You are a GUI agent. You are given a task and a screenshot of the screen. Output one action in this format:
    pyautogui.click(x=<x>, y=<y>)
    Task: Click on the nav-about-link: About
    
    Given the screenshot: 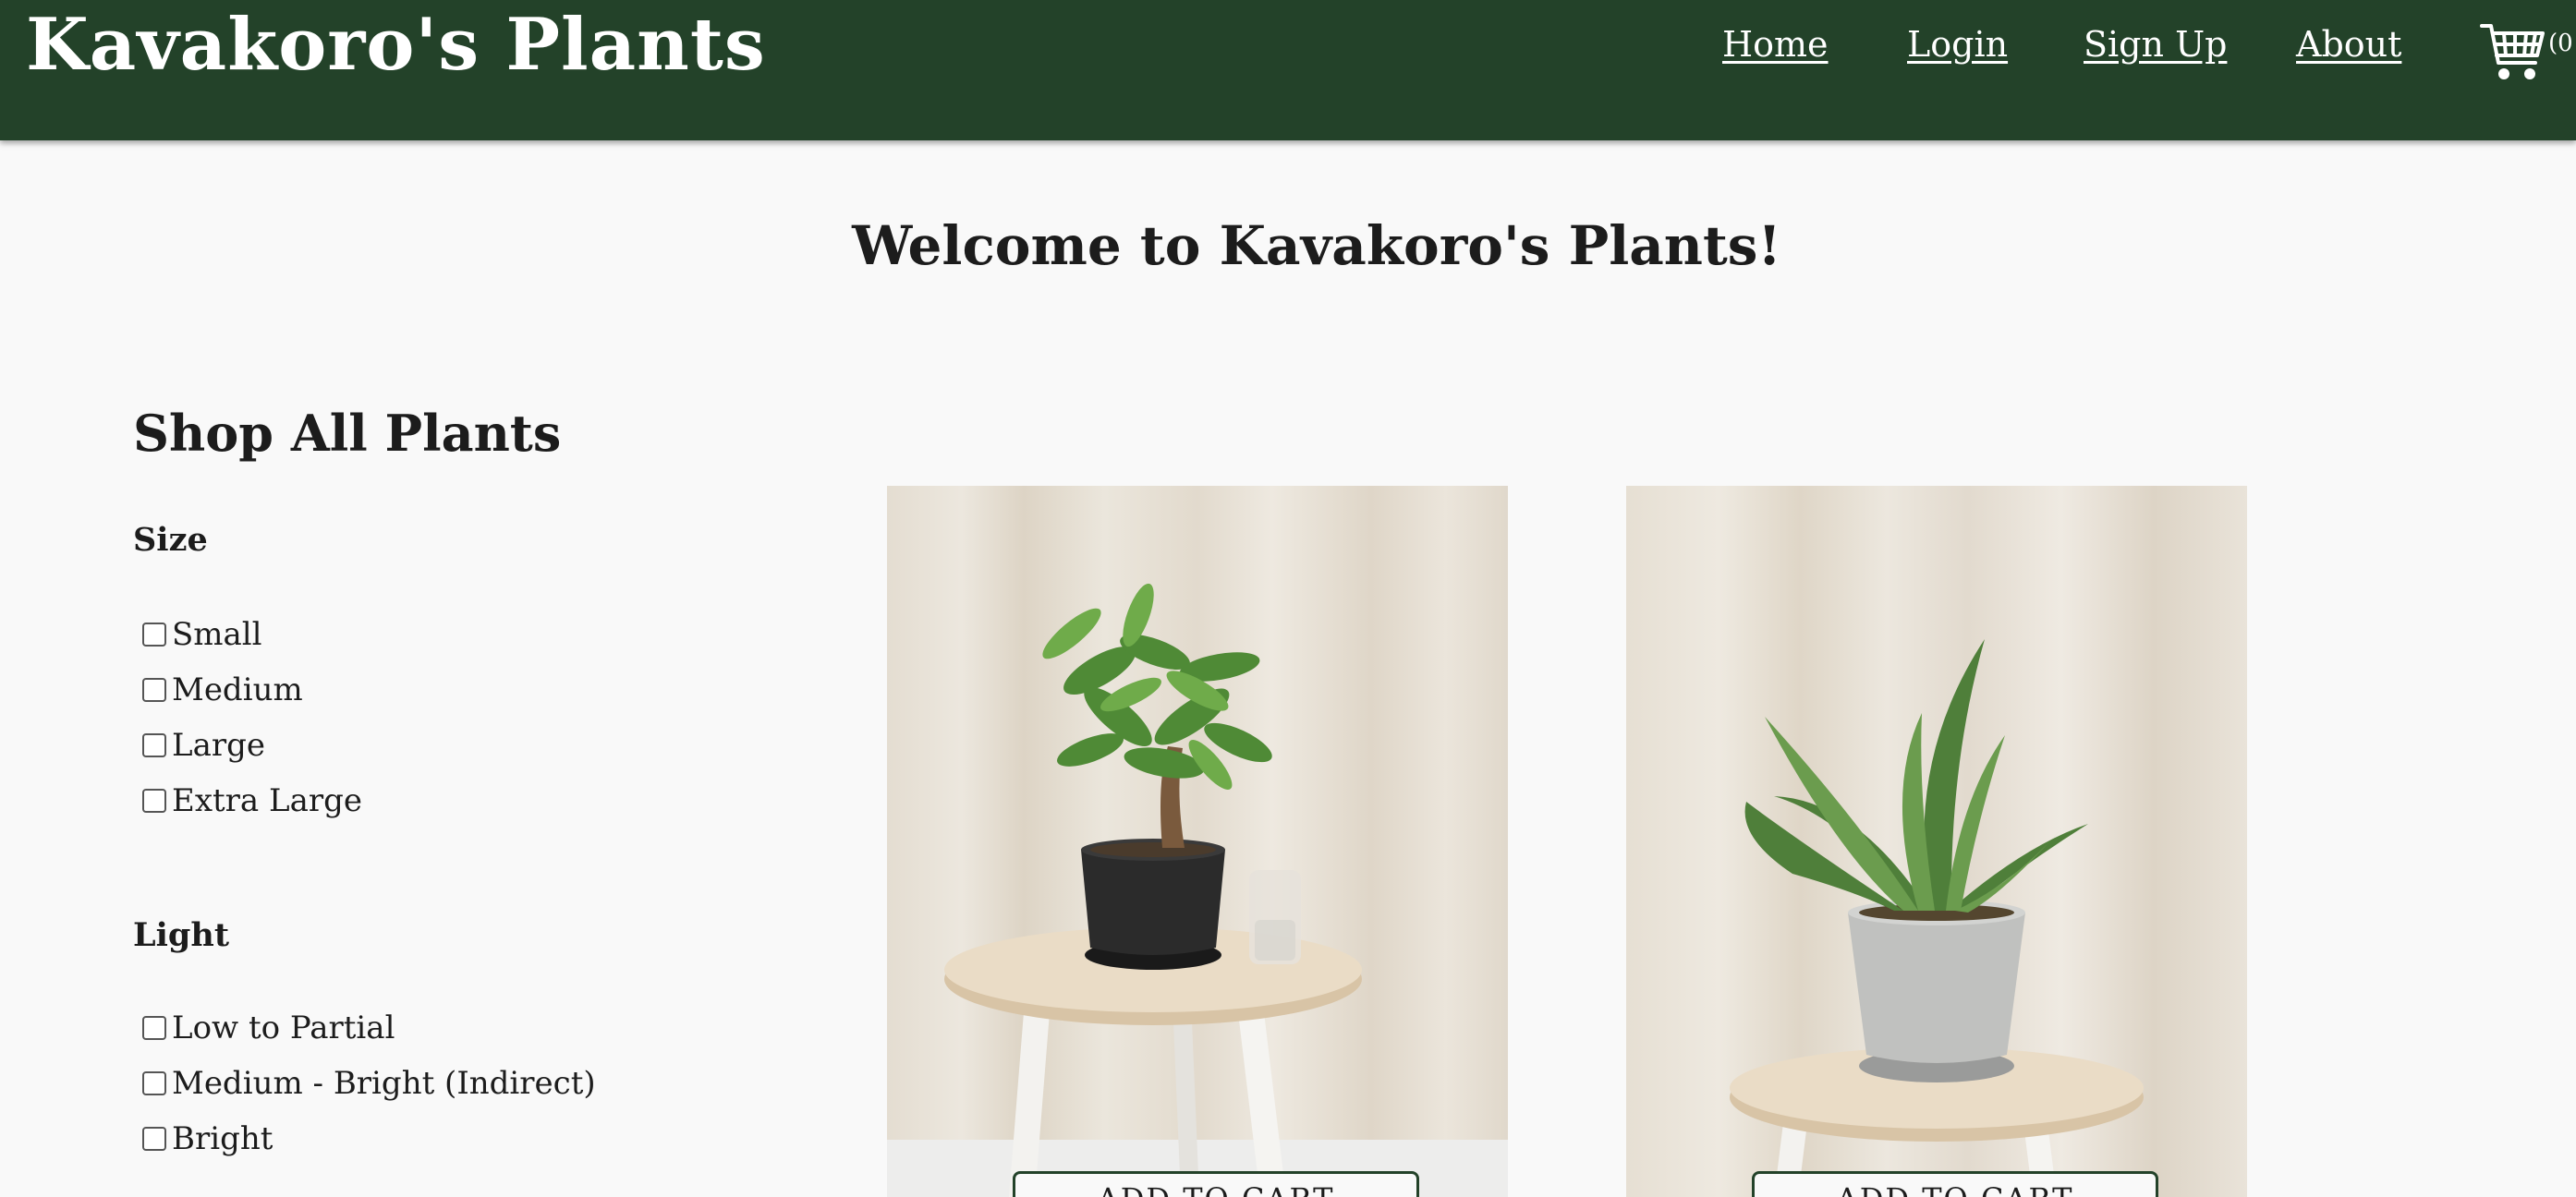 What is the action you would take?
    pyautogui.click(x=2348, y=44)
    